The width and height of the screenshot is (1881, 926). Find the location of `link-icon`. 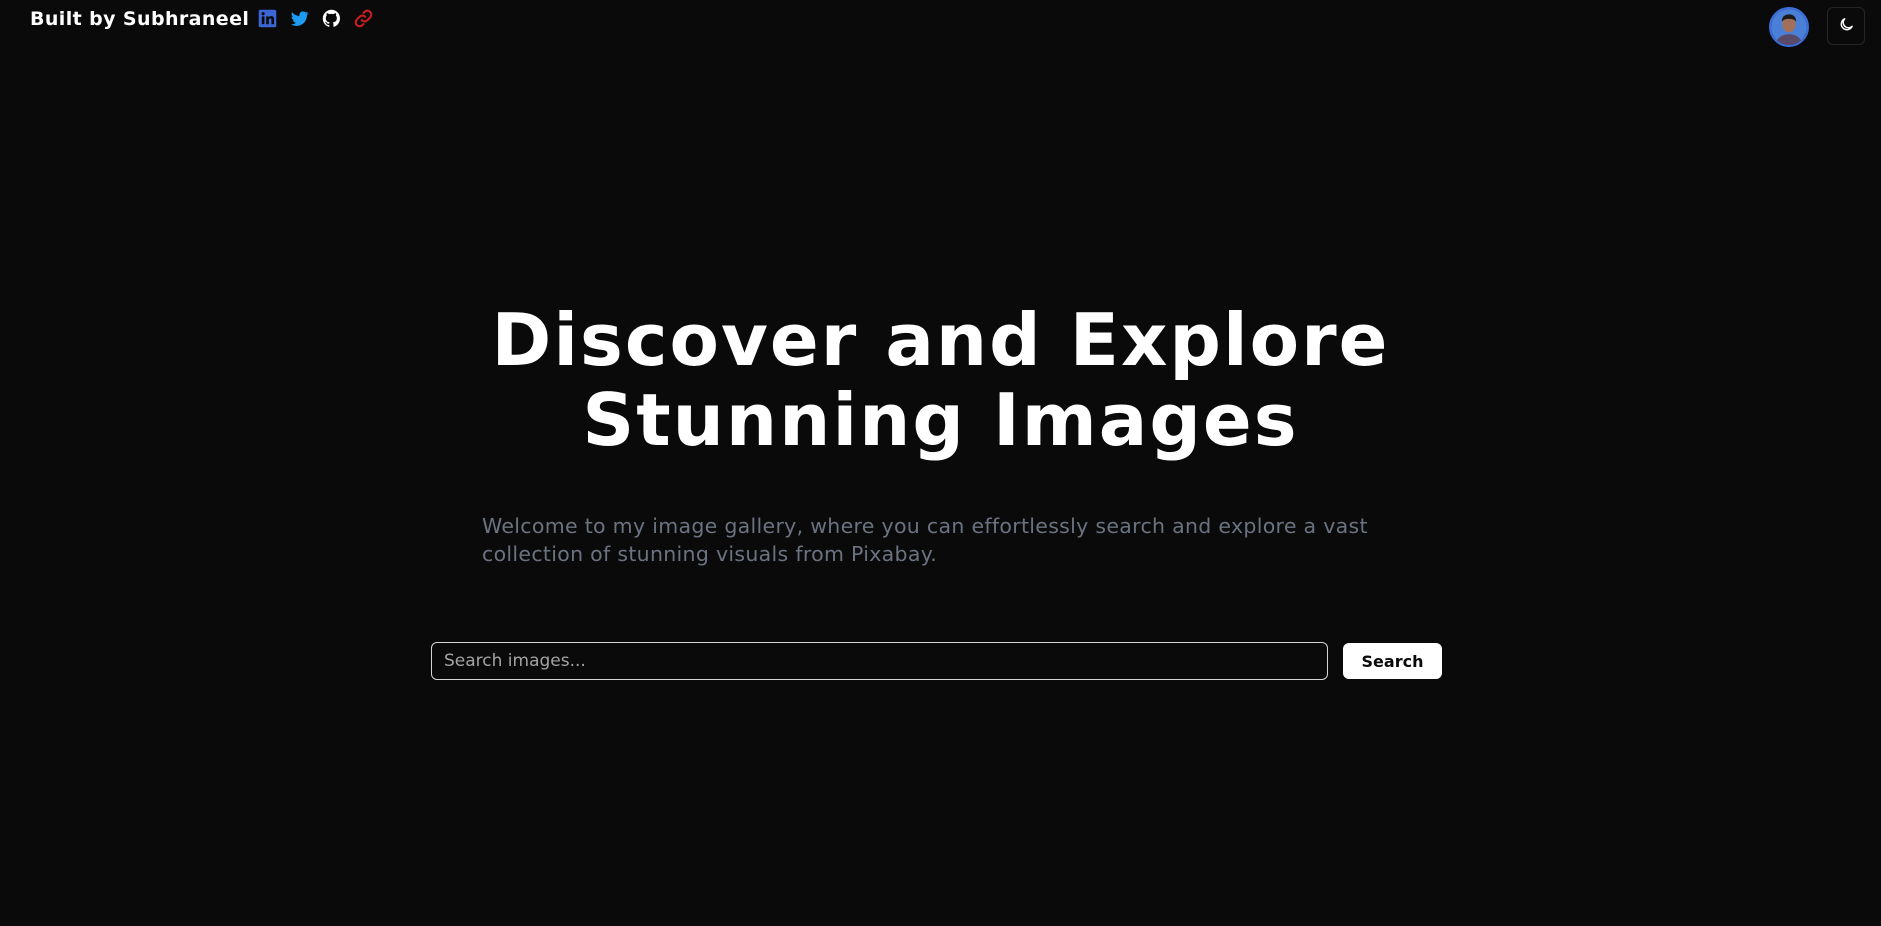

link-icon is located at coordinates (363, 18).